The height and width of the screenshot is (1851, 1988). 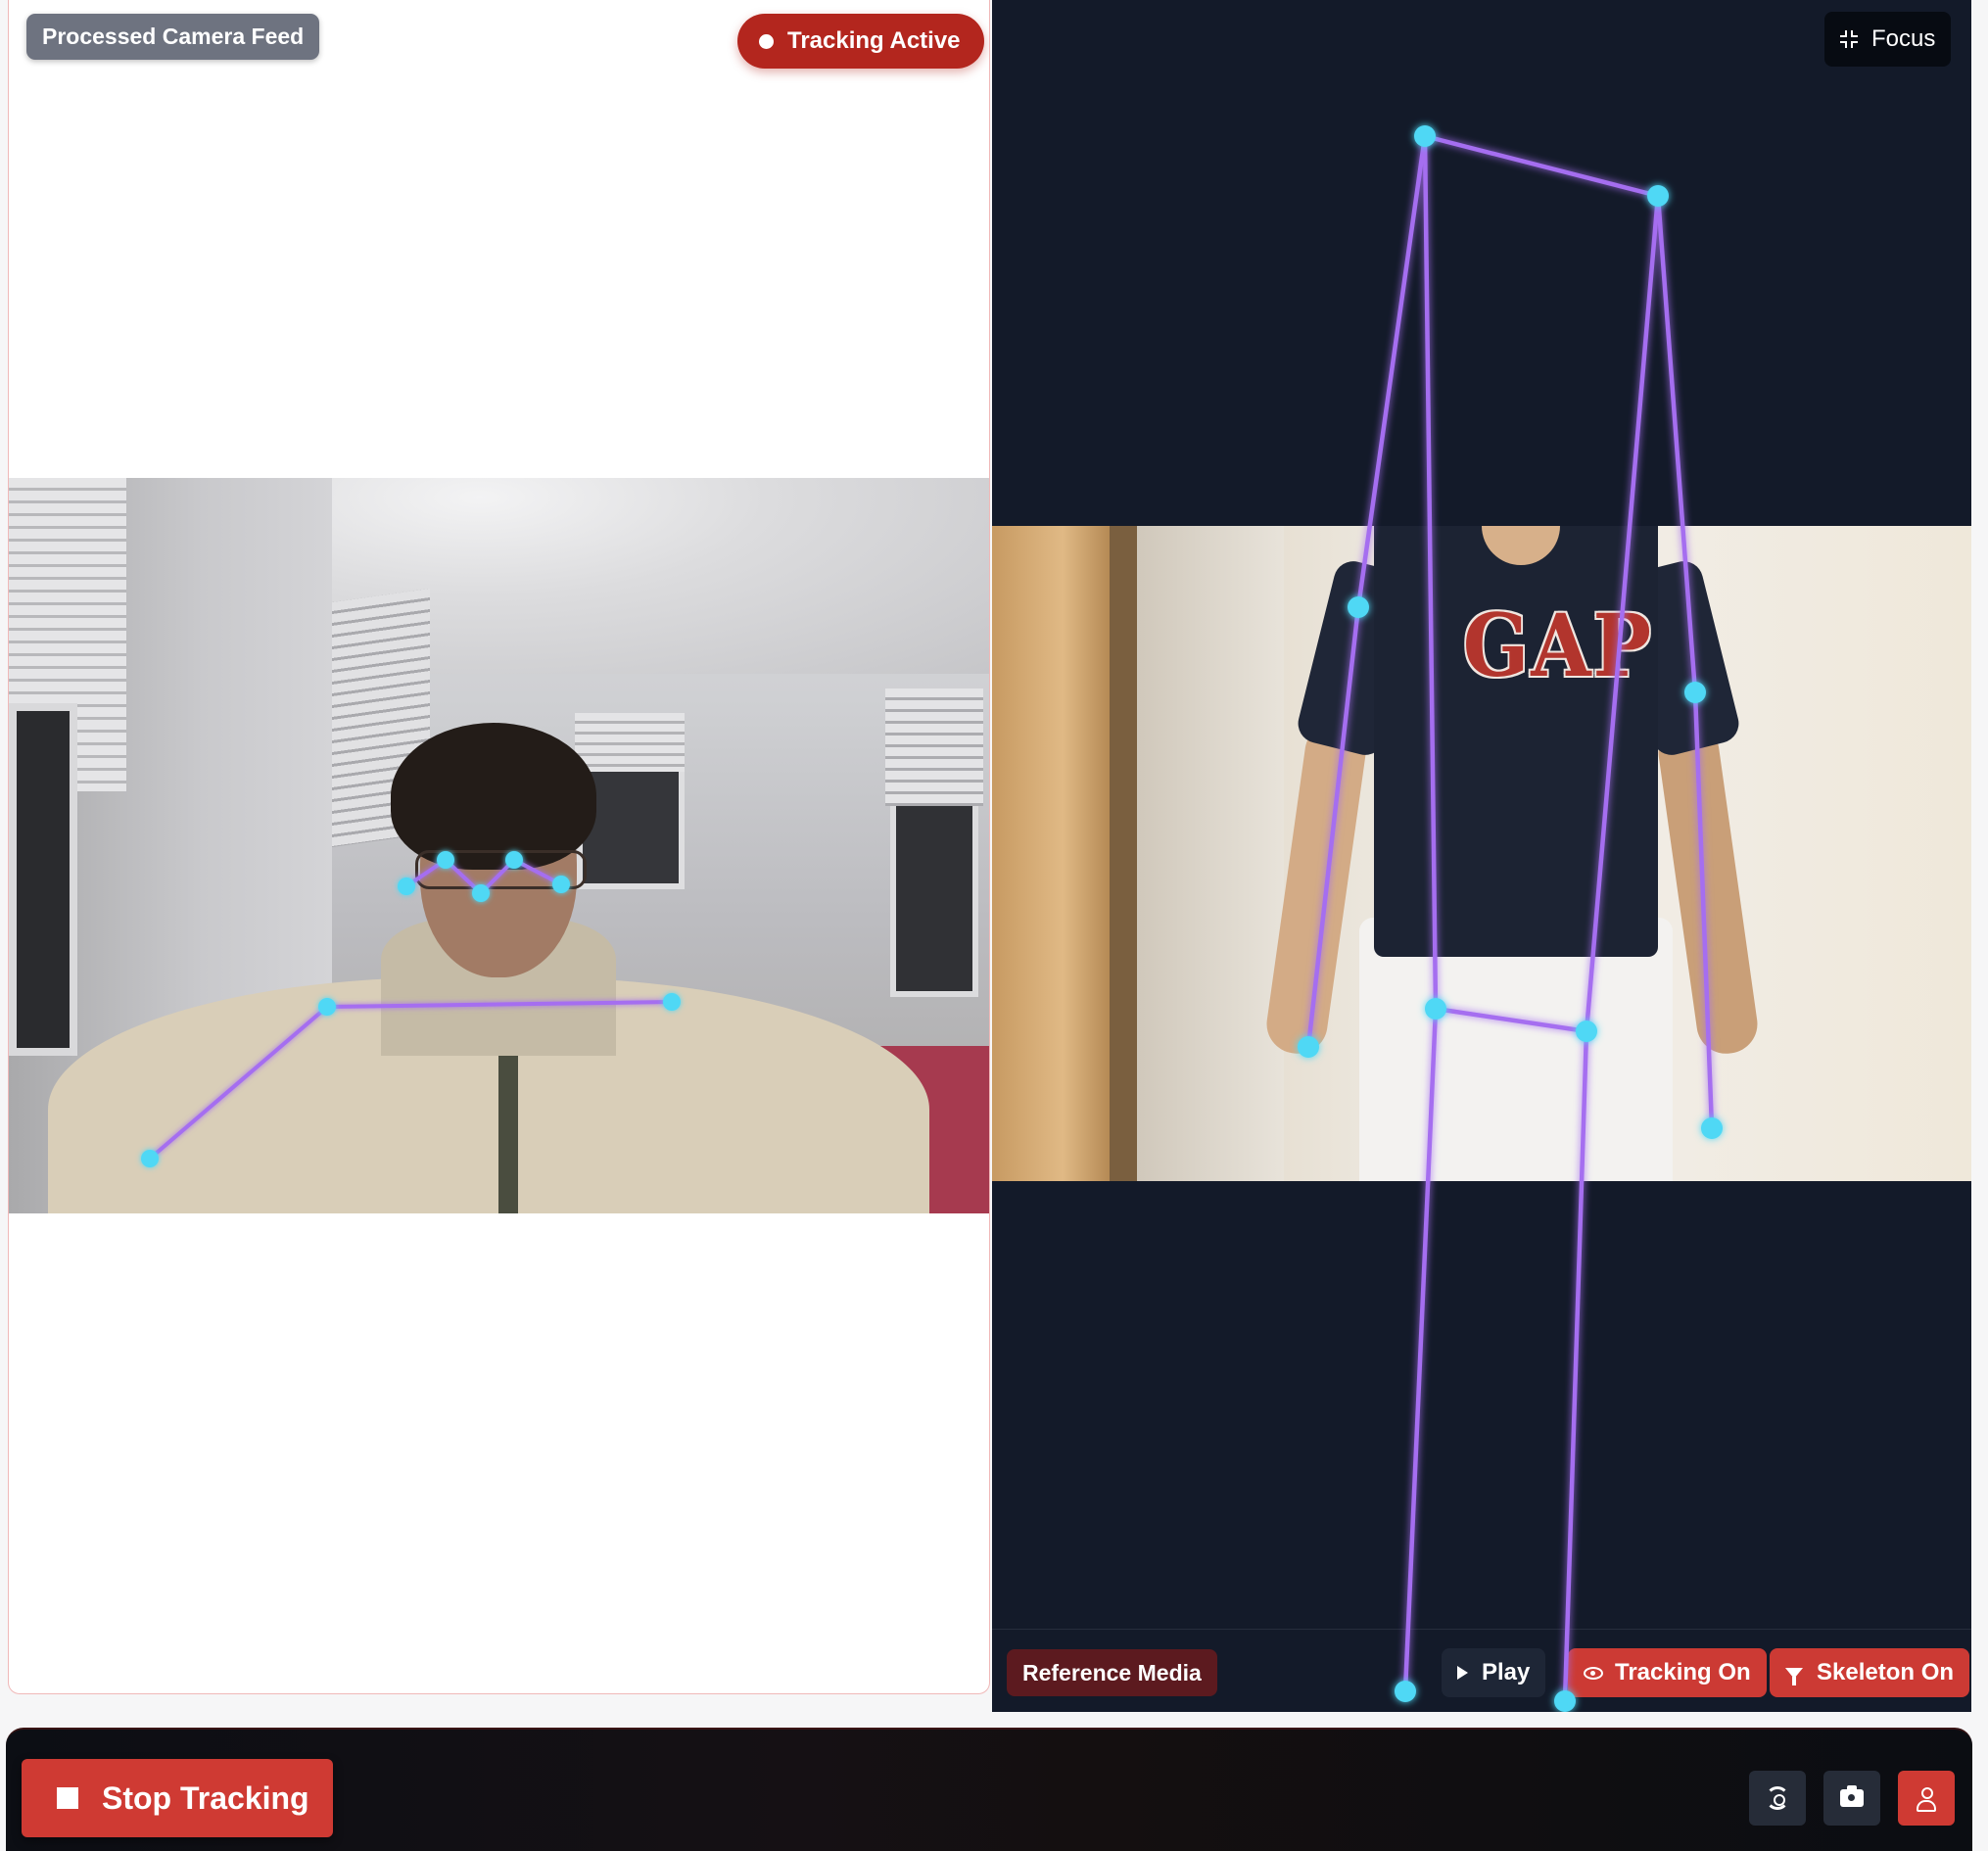 What do you see at coordinates (989, 1789) in the screenshot?
I see `bottom-toolbar: Stop Tracking` at bounding box center [989, 1789].